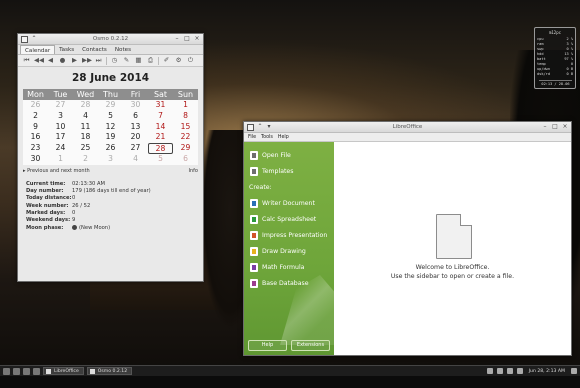  I want to click on calendar-day: 17, so click(60, 137).